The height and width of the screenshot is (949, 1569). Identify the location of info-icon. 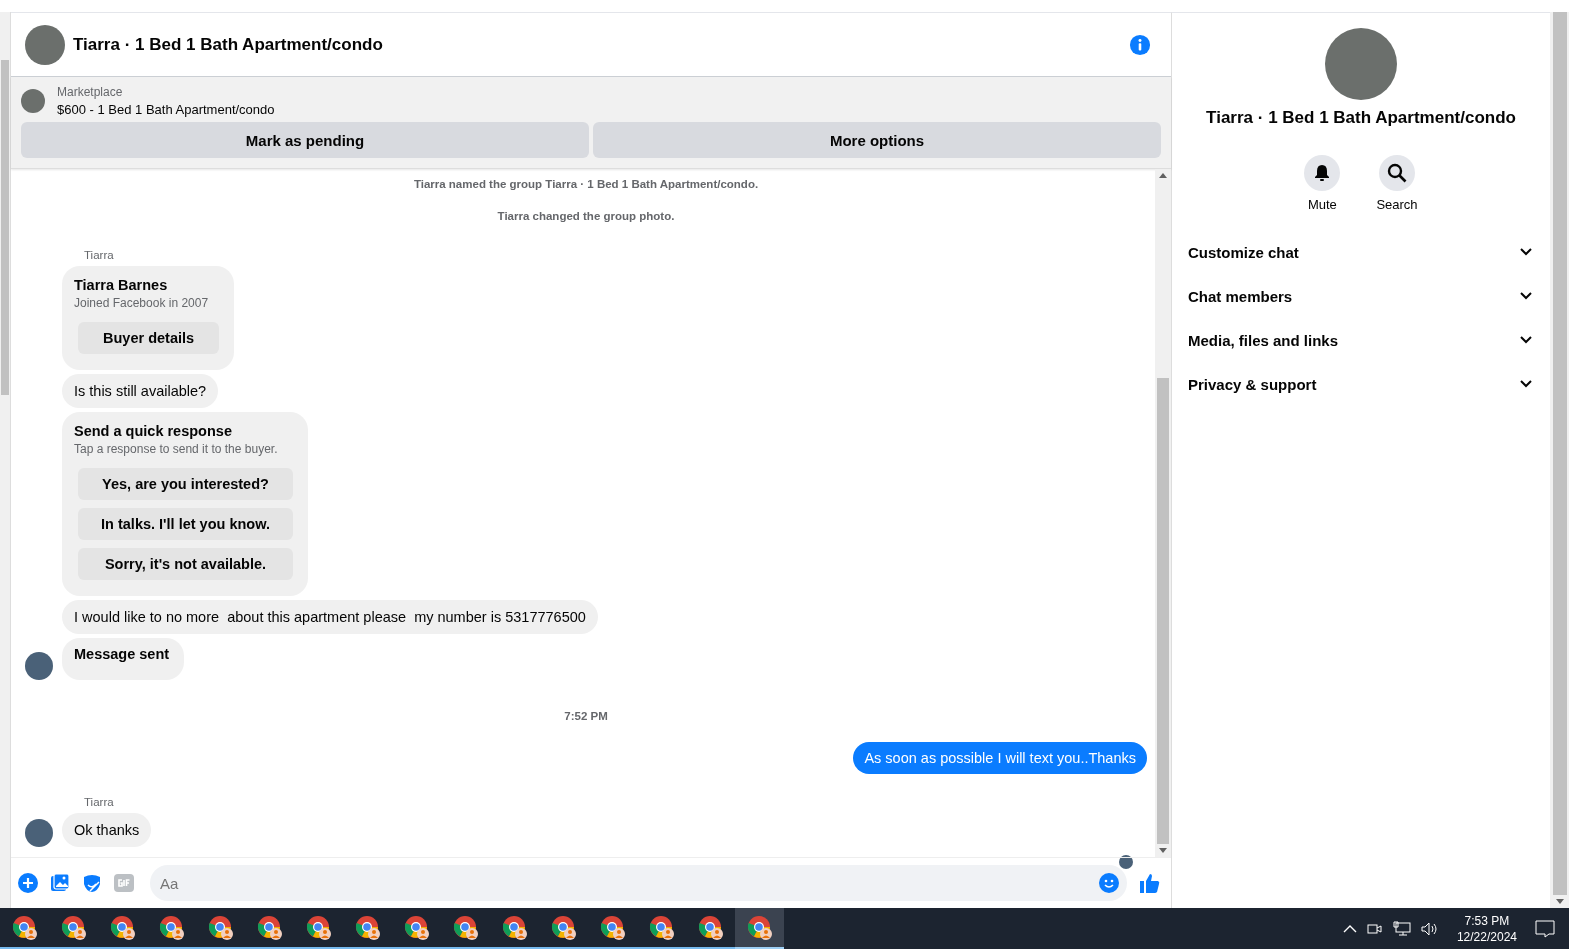
(1140, 44).